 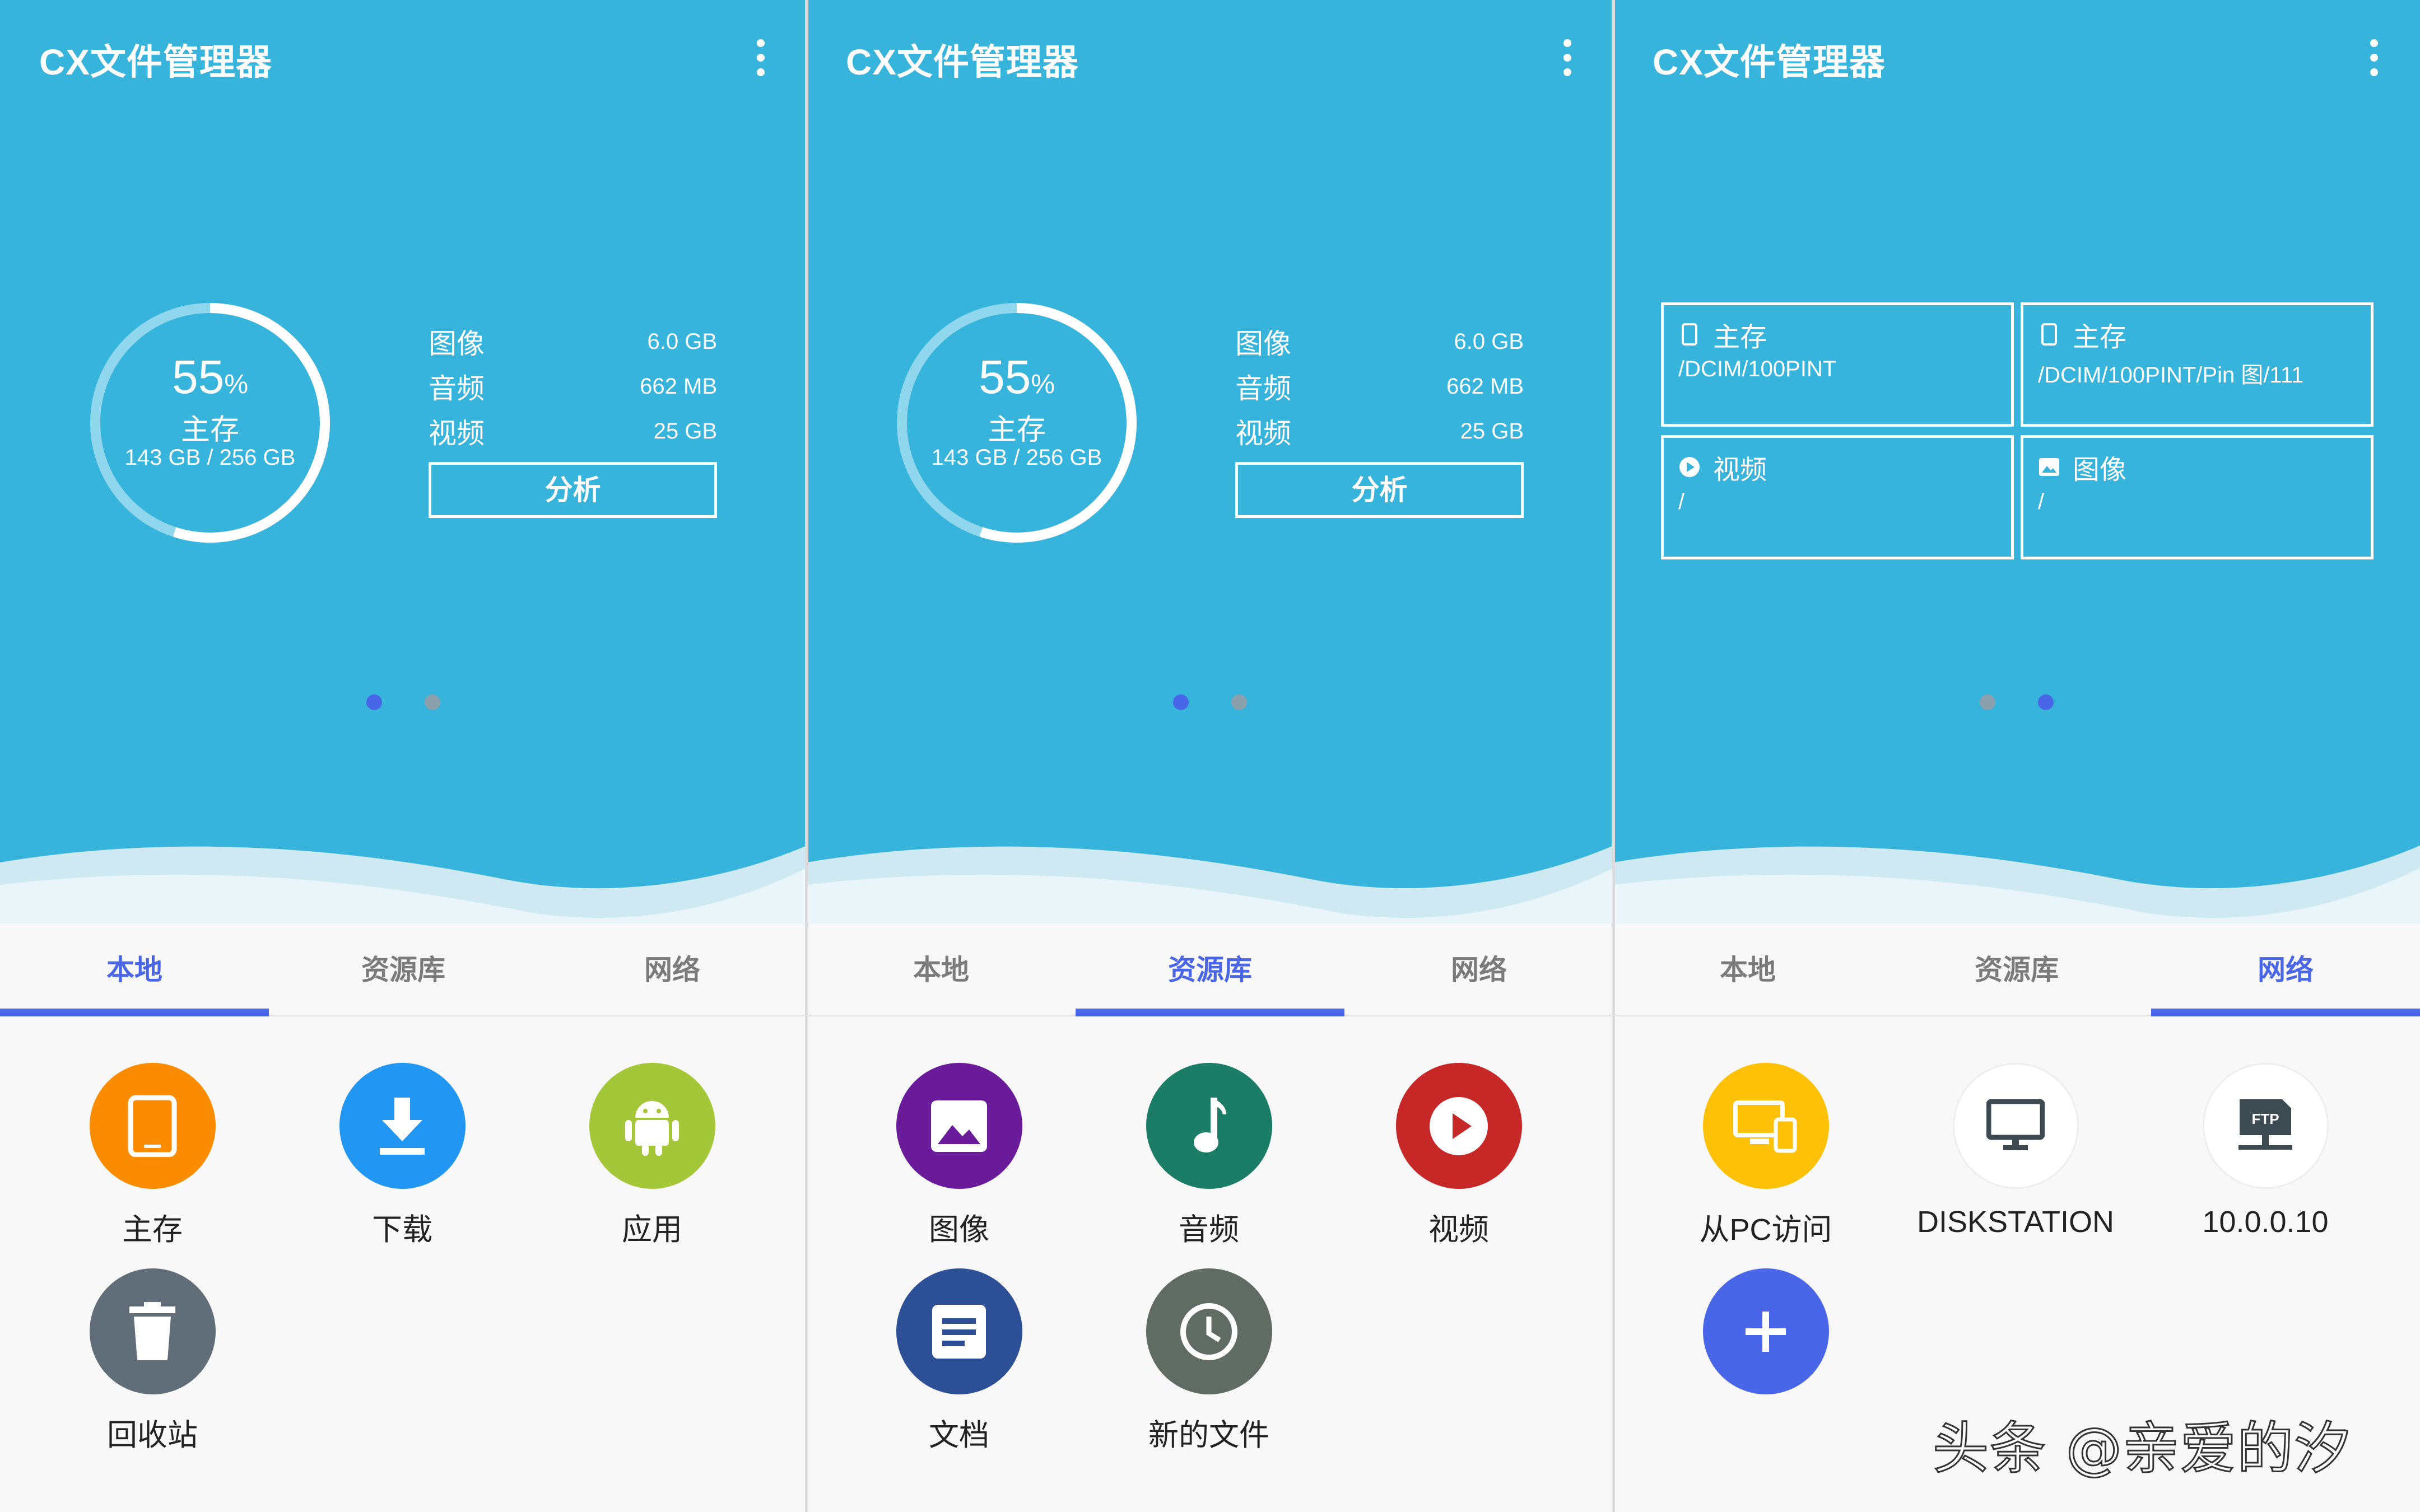 What do you see at coordinates (1838, 497) in the screenshot?
I see `shortcut-video: 视频 /` at bounding box center [1838, 497].